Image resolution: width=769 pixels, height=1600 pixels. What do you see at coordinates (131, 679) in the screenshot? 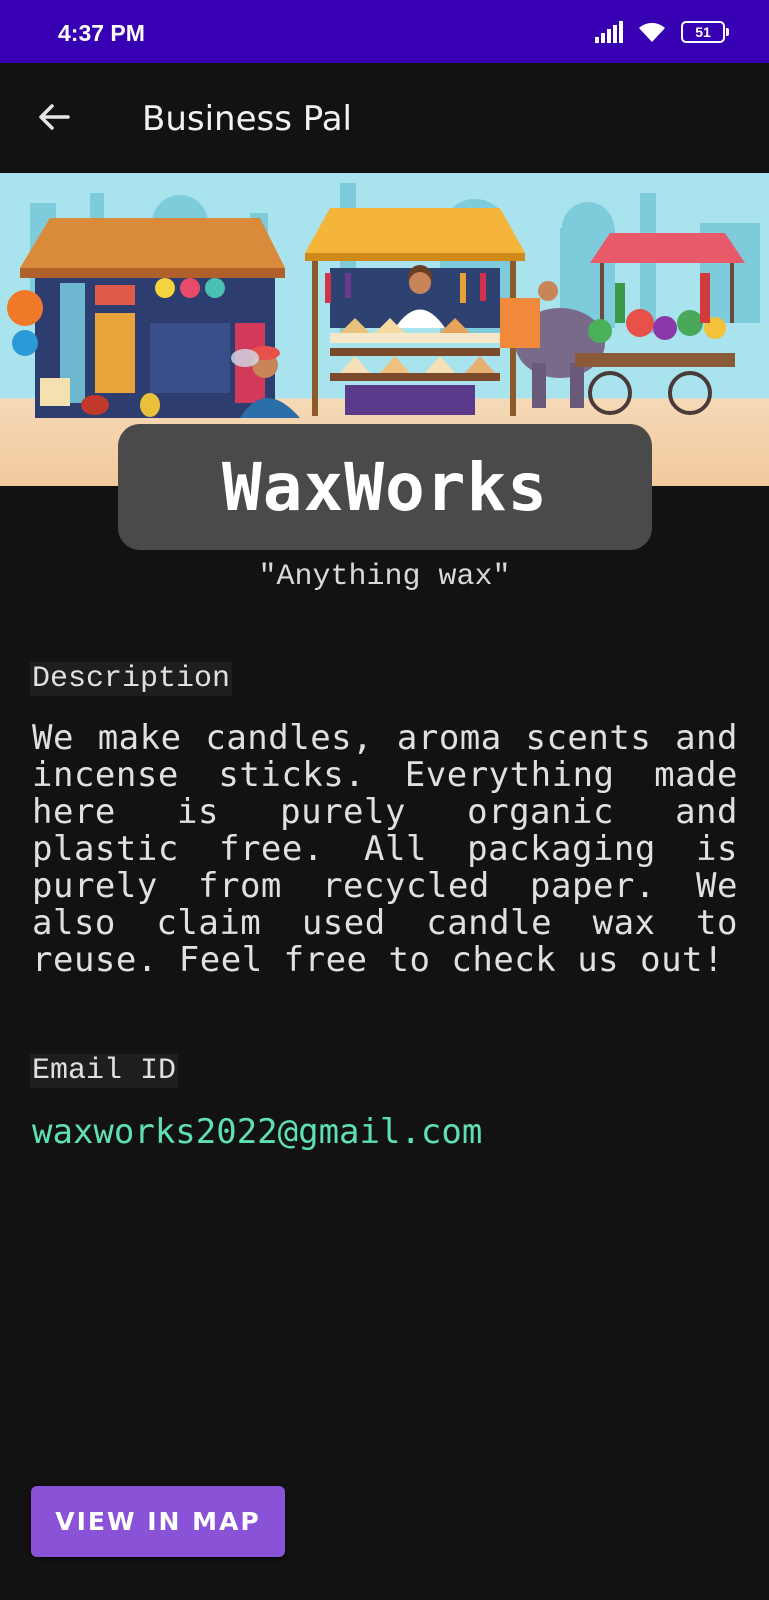
I see `description-label: Description` at bounding box center [131, 679].